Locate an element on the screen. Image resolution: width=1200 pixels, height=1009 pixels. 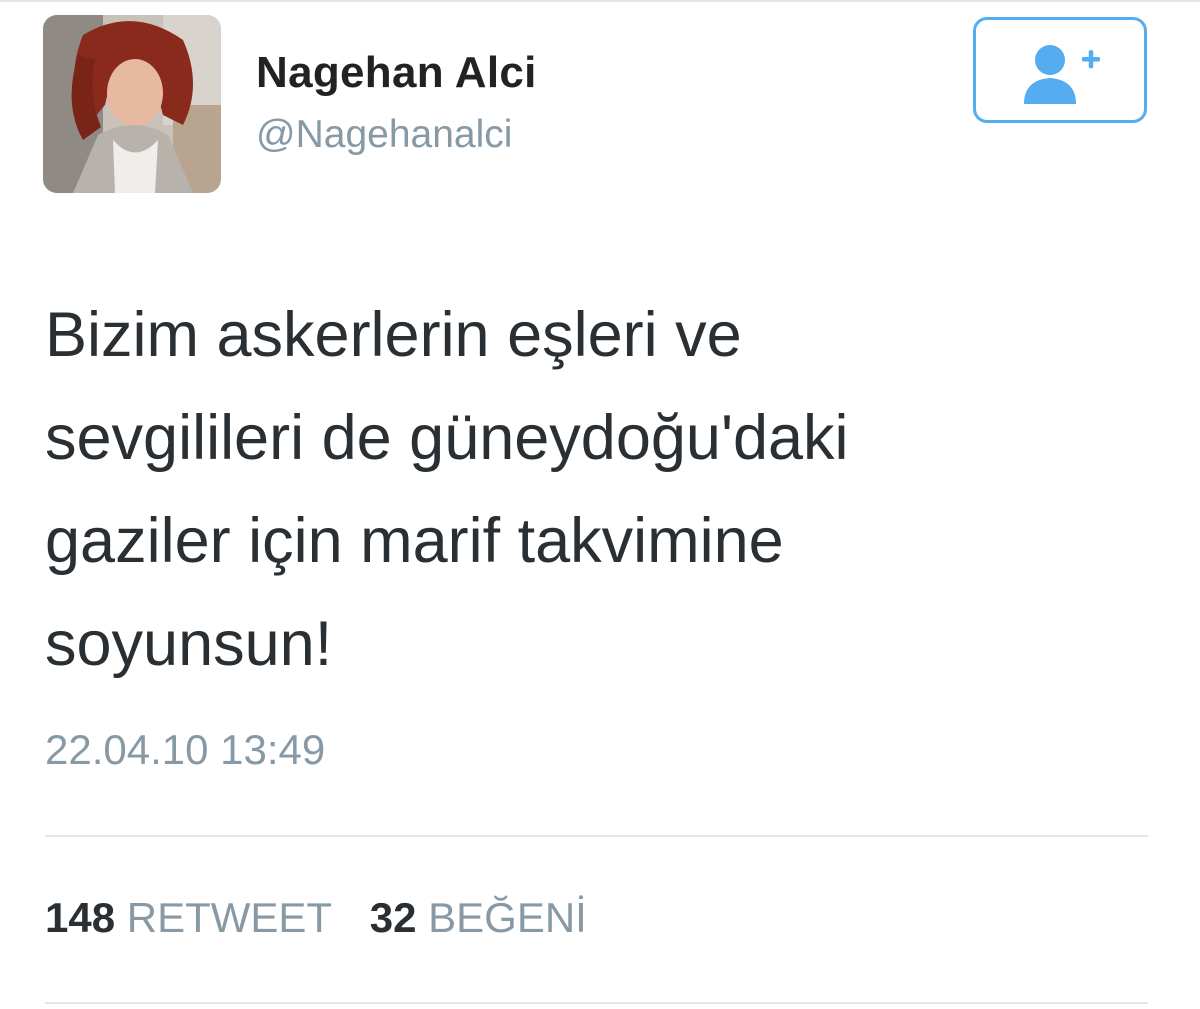
profile-photo is located at coordinates (132, 104).